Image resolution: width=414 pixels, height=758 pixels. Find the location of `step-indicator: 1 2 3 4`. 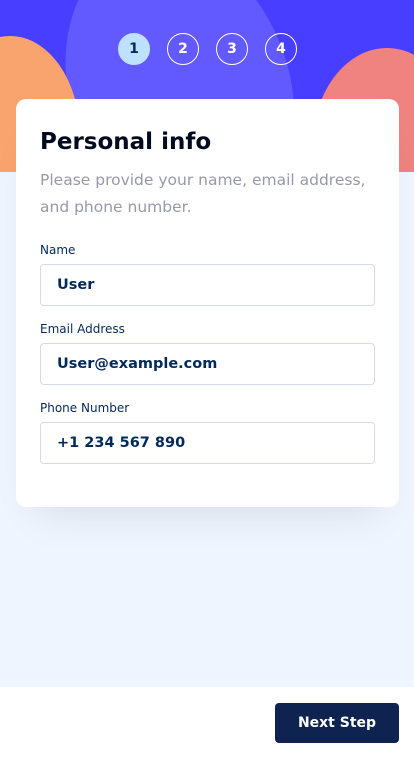

step-indicator: 1 2 3 4 is located at coordinates (207, 49).